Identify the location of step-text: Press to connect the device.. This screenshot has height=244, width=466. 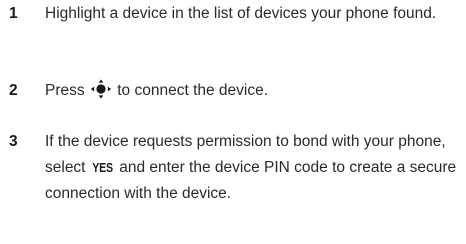
(252, 91).